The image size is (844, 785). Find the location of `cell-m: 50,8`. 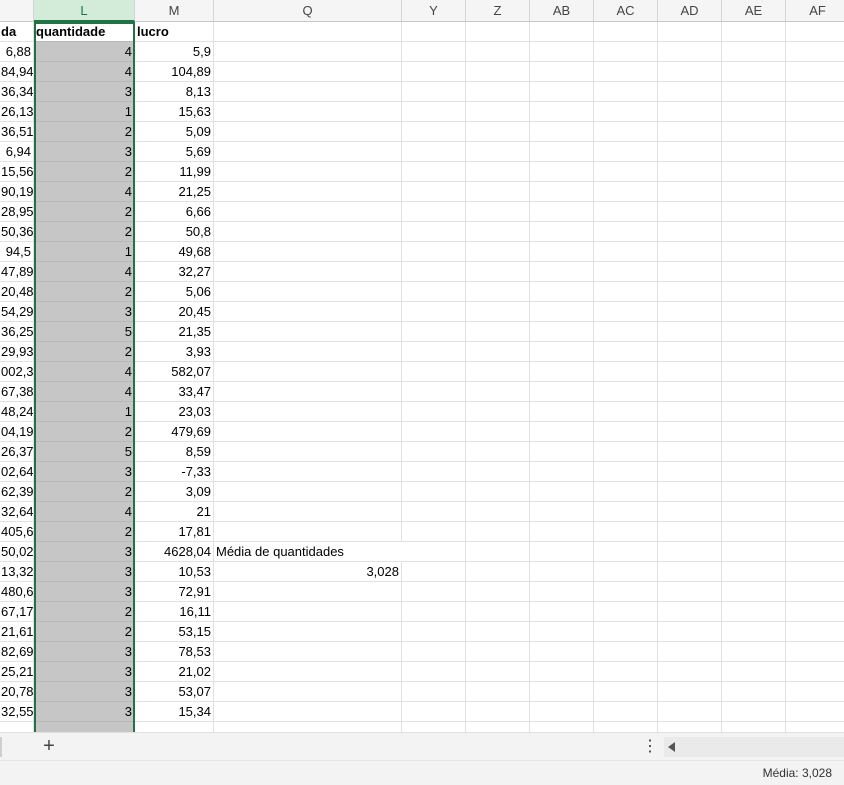

cell-m: 50,8 is located at coordinates (174, 232).